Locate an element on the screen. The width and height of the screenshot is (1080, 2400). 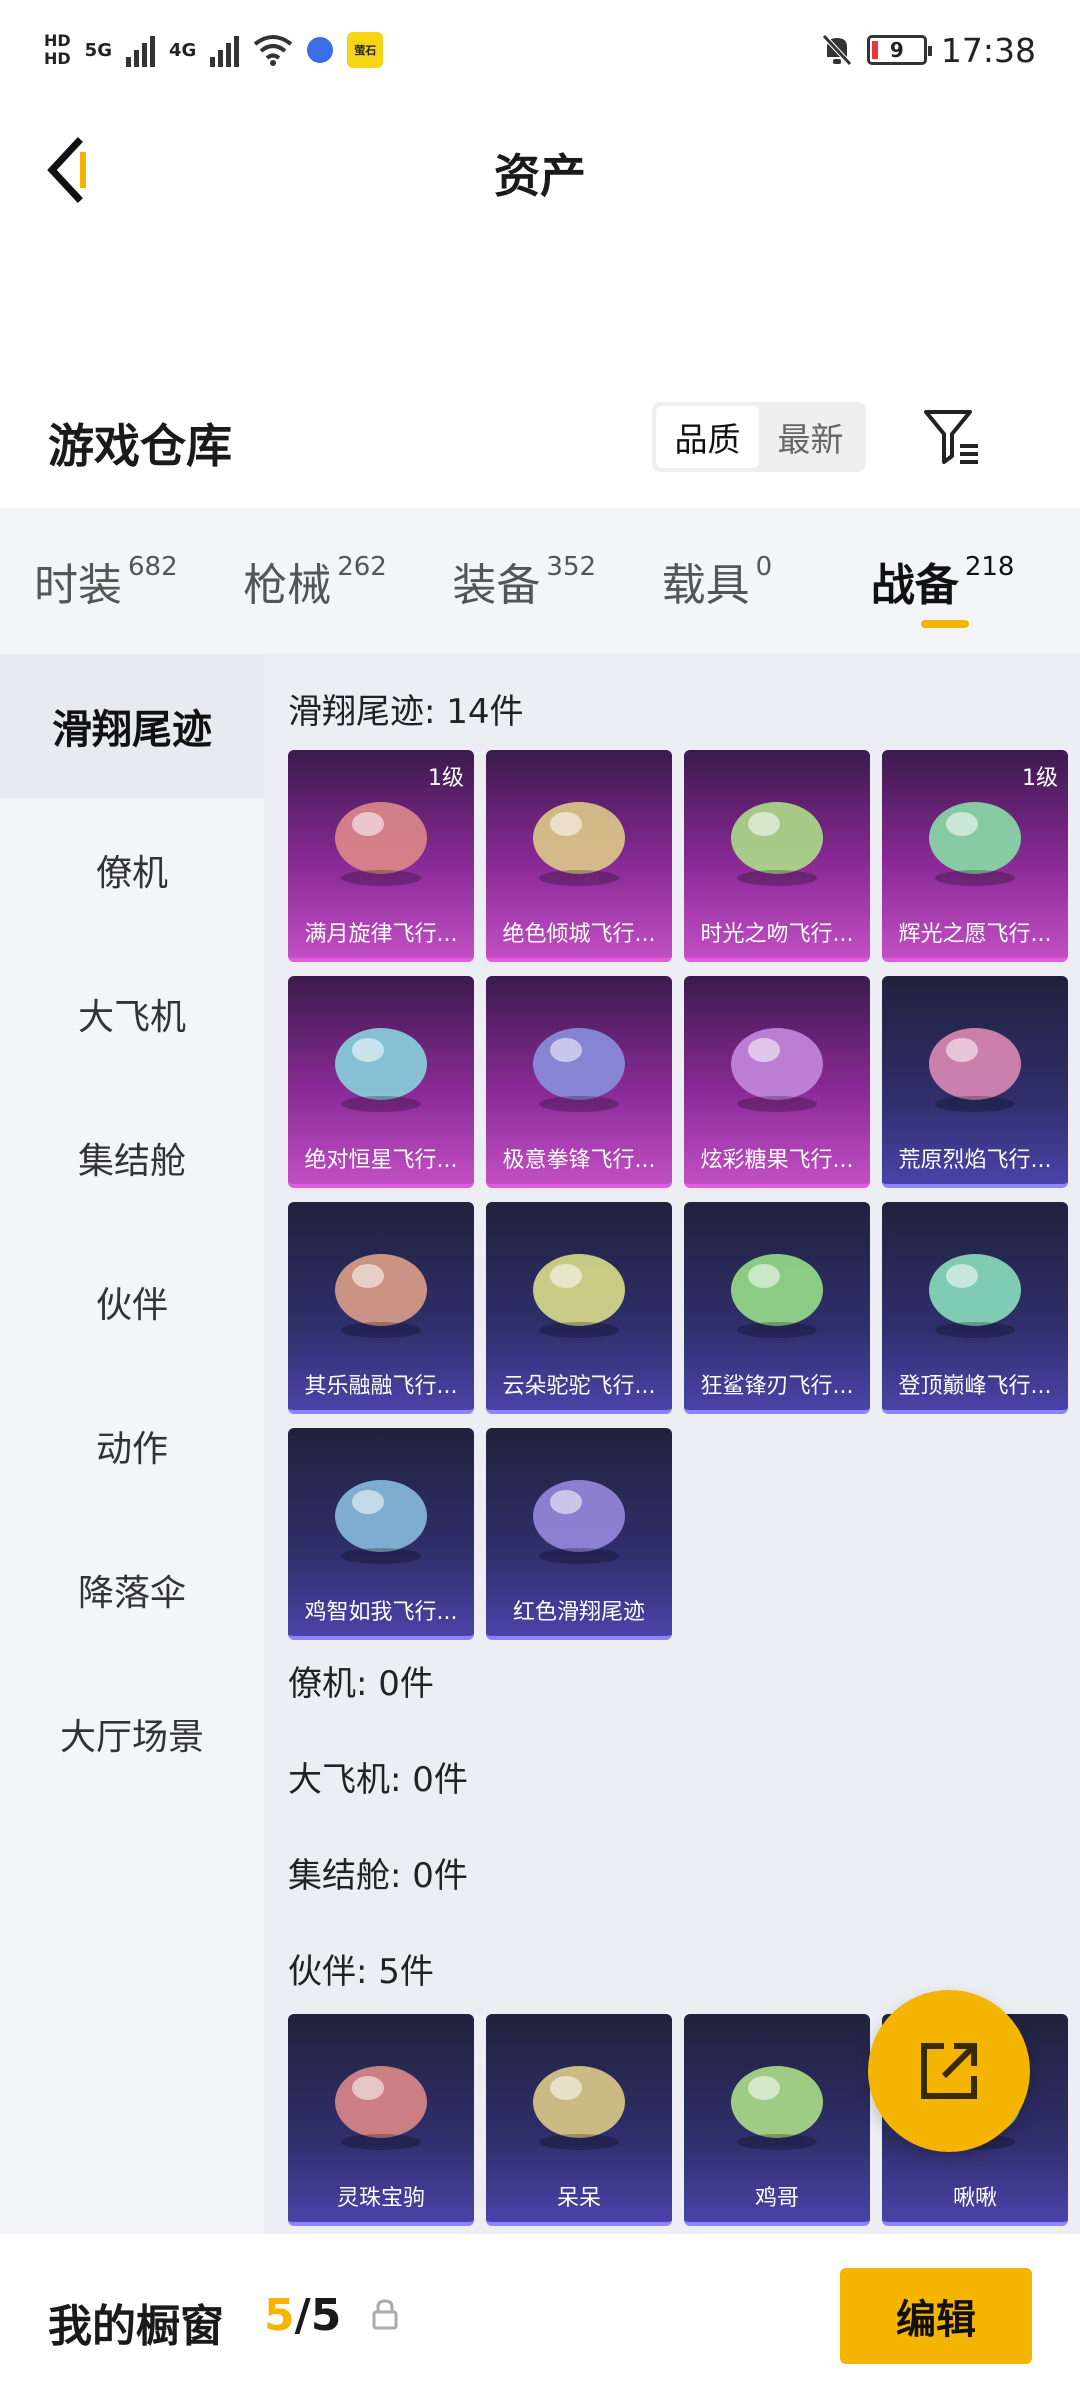
sort-quality-option: 品质 is located at coordinates (707, 437).